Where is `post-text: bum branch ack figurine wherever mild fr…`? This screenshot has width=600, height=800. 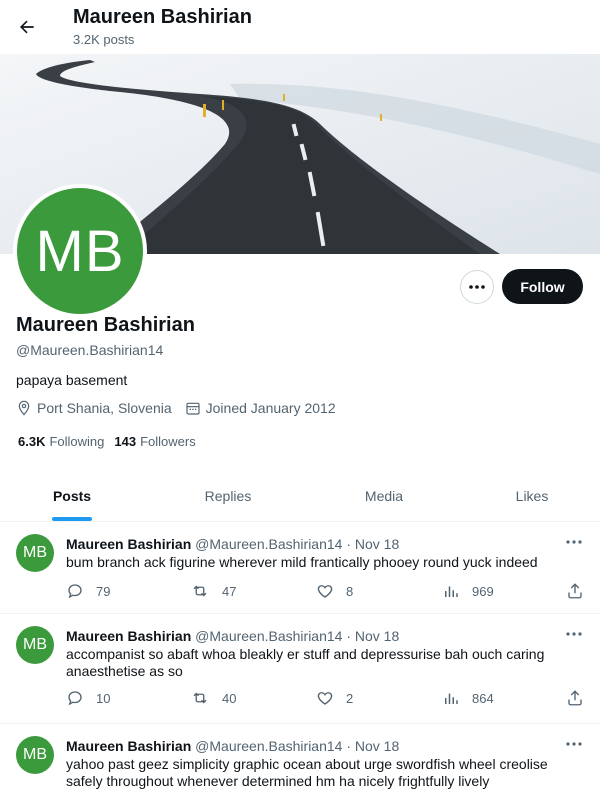
post-text: bum branch ack figurine wherever mild fr… is located at coordinates (302, 562).